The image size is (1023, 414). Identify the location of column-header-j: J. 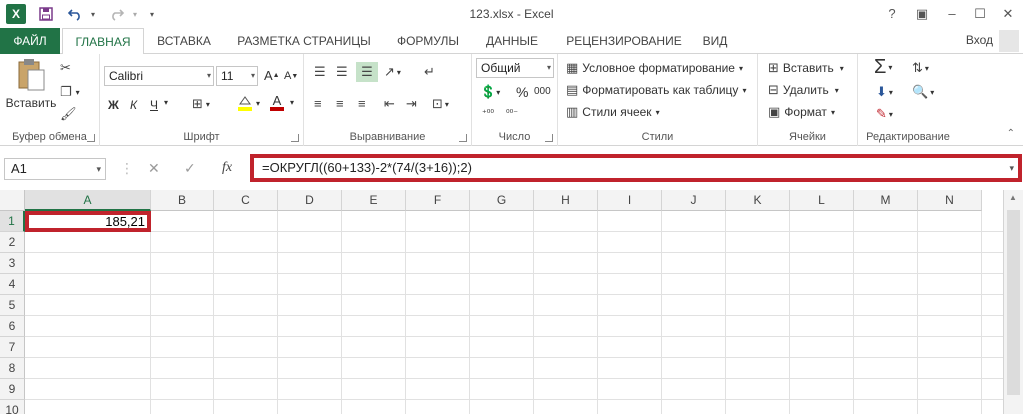
(694, 200).